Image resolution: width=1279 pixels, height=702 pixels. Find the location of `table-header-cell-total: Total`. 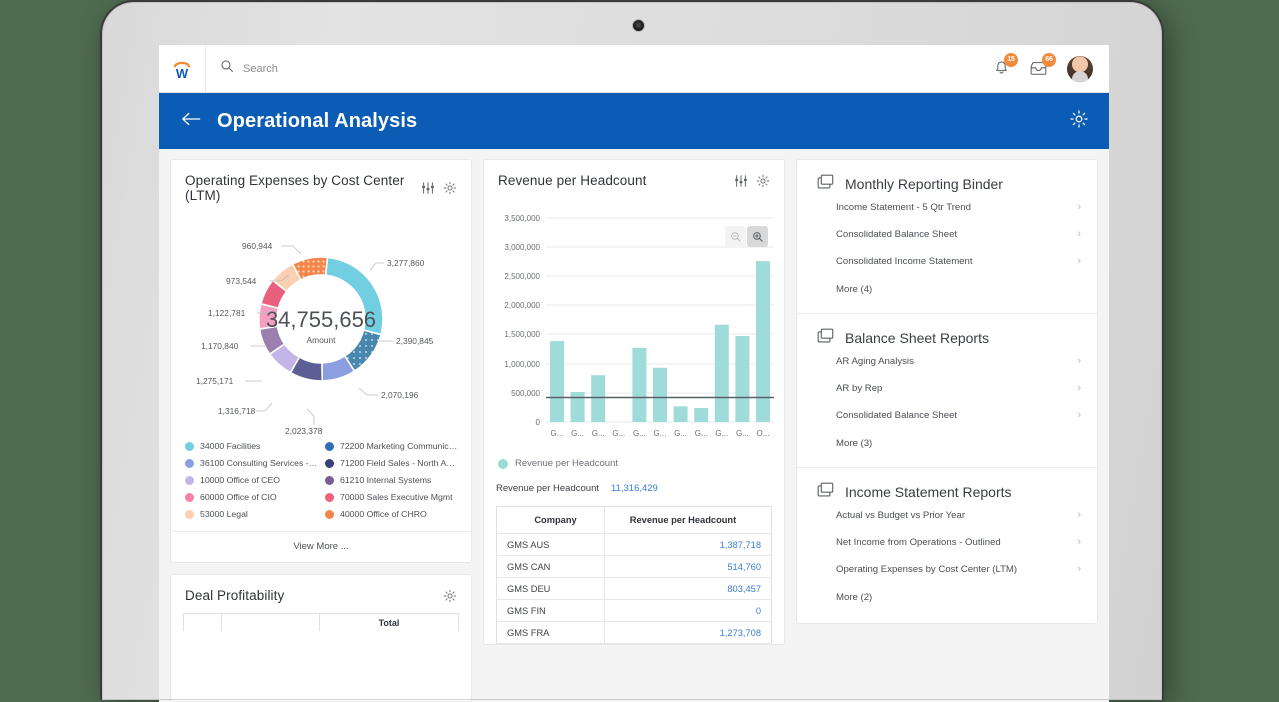

table-header-cell-total: Total is located at coordinates (389, 622).